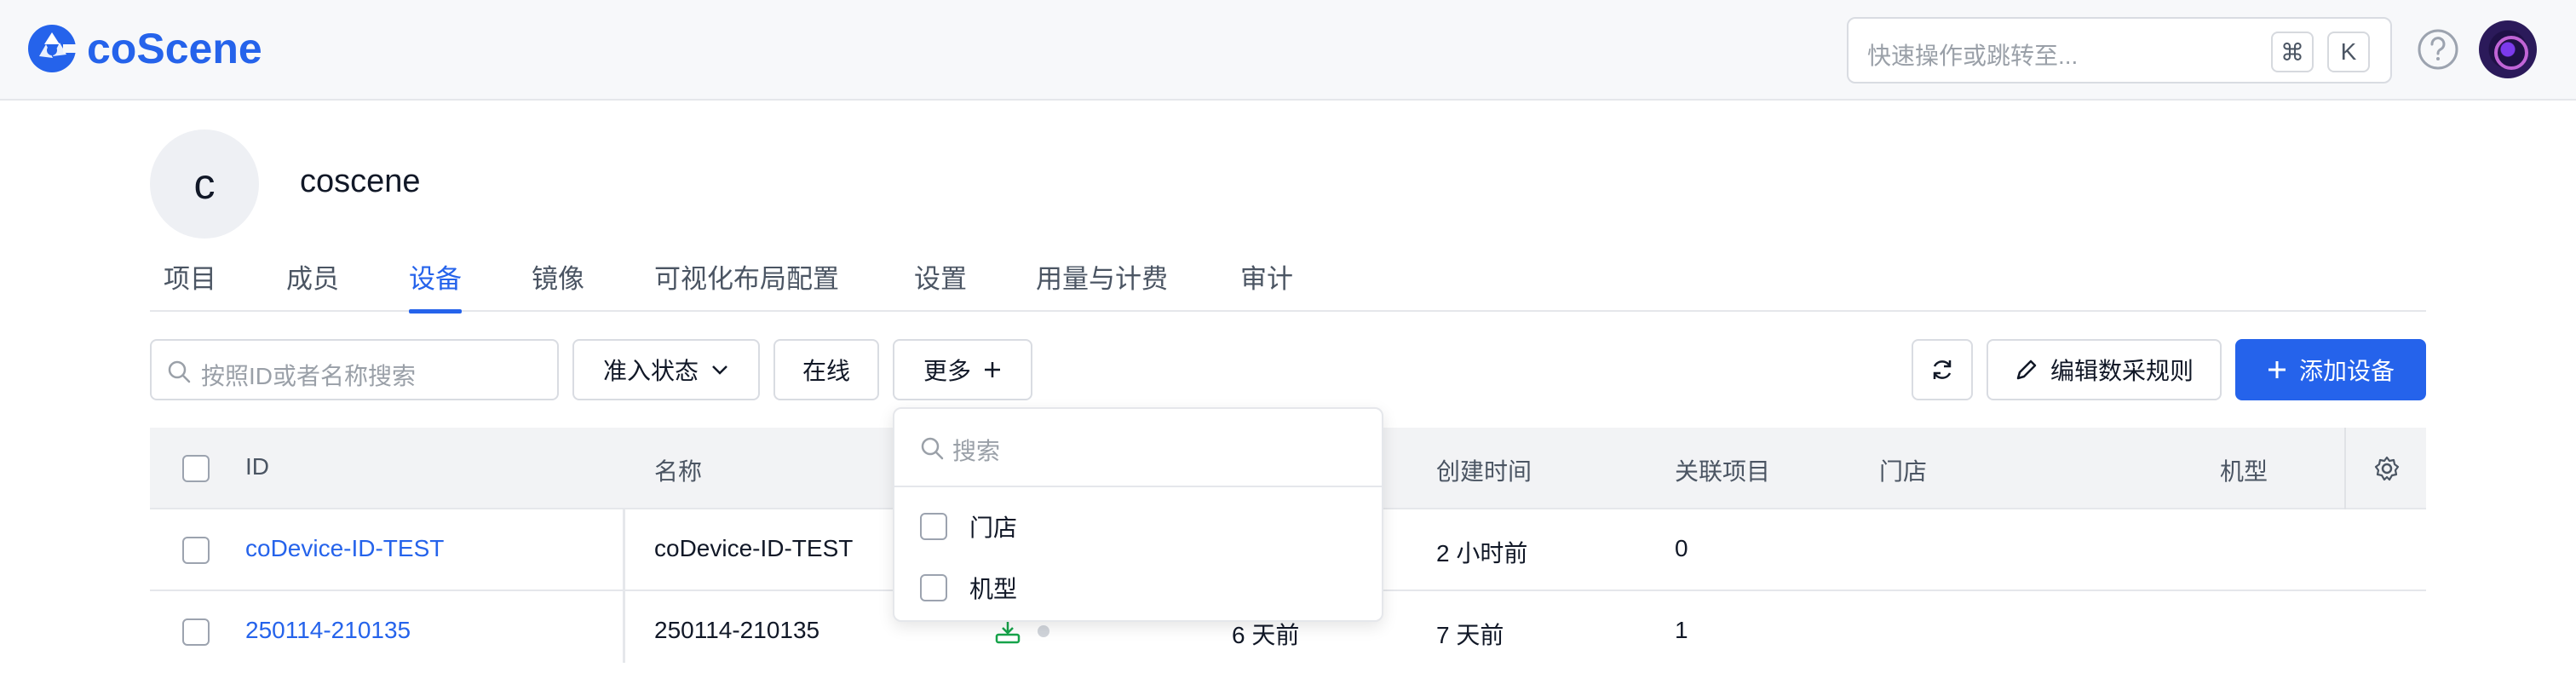  I want to click on add-device-button: 添加设备, so click(2330, 369).